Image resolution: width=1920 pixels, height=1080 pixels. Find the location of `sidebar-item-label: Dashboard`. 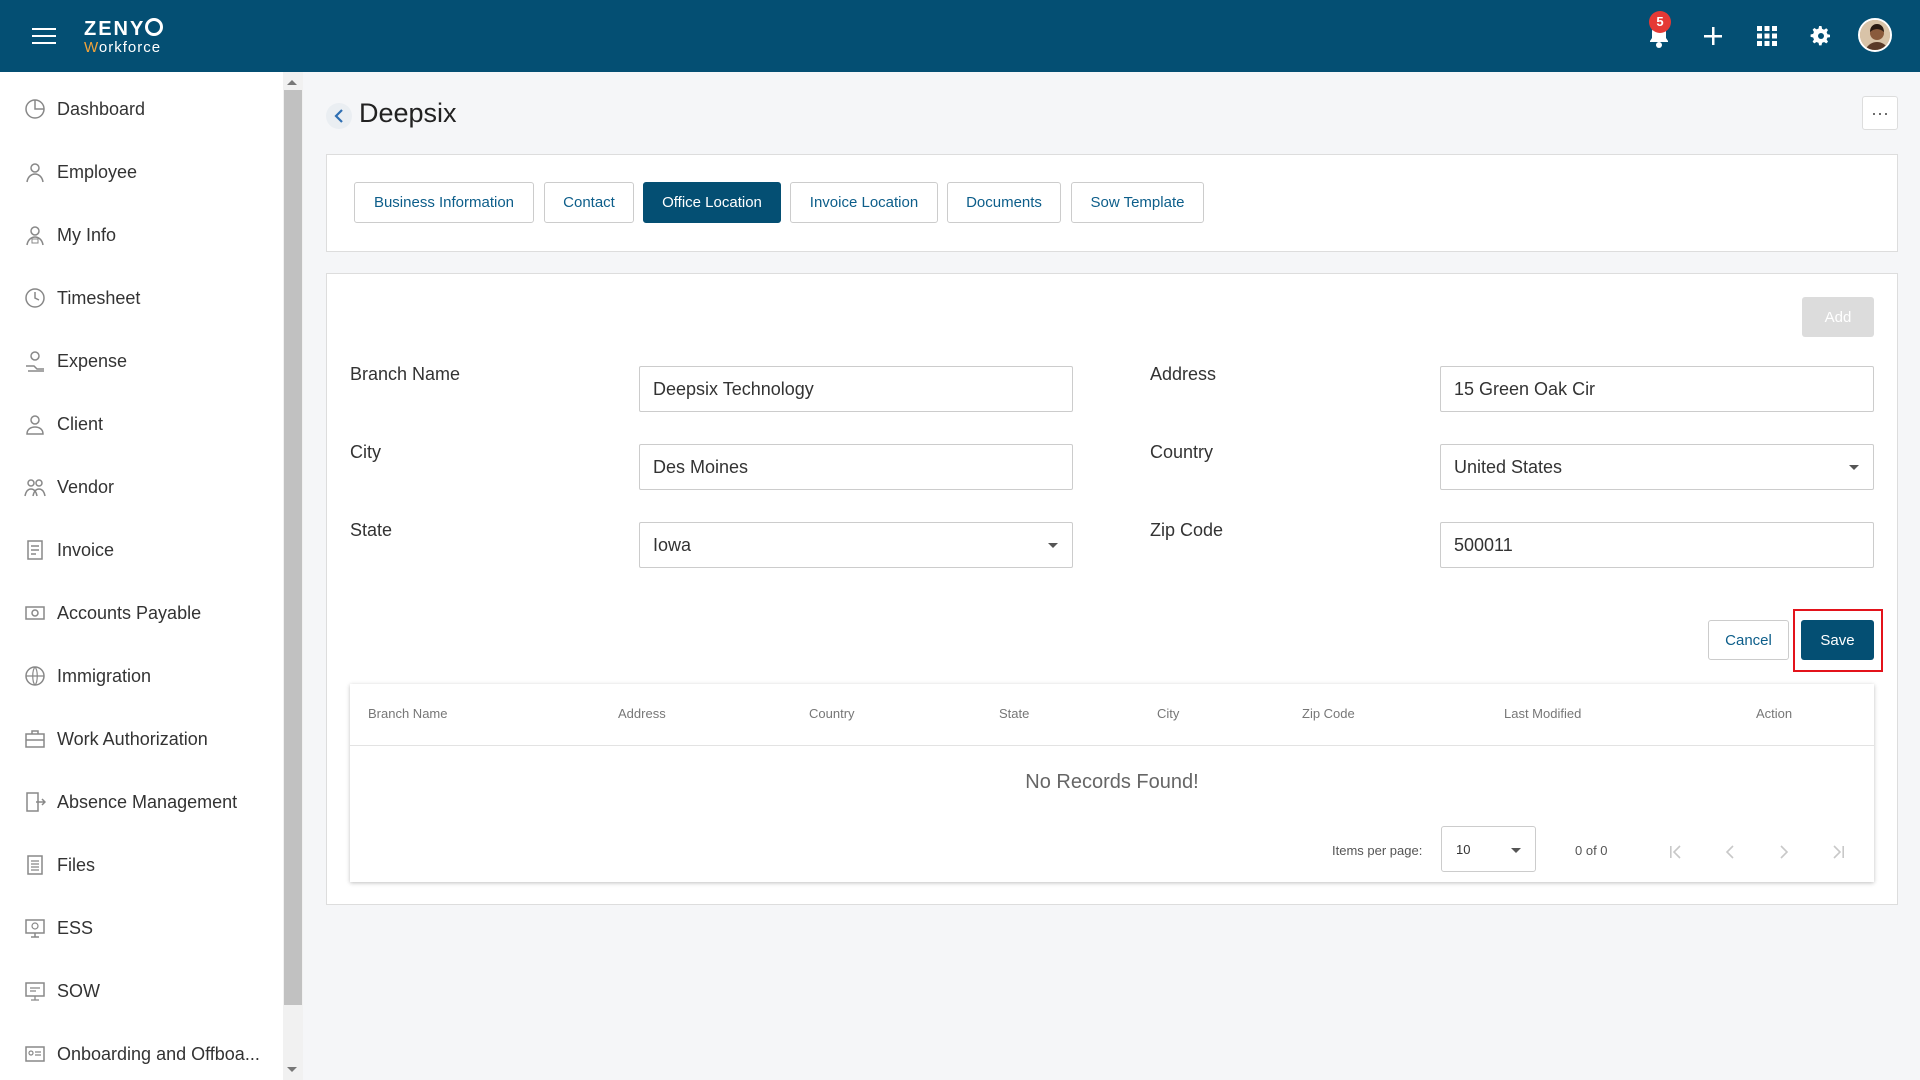

sidebar-item-label: Dashboard is located at coordinates (101, 108).